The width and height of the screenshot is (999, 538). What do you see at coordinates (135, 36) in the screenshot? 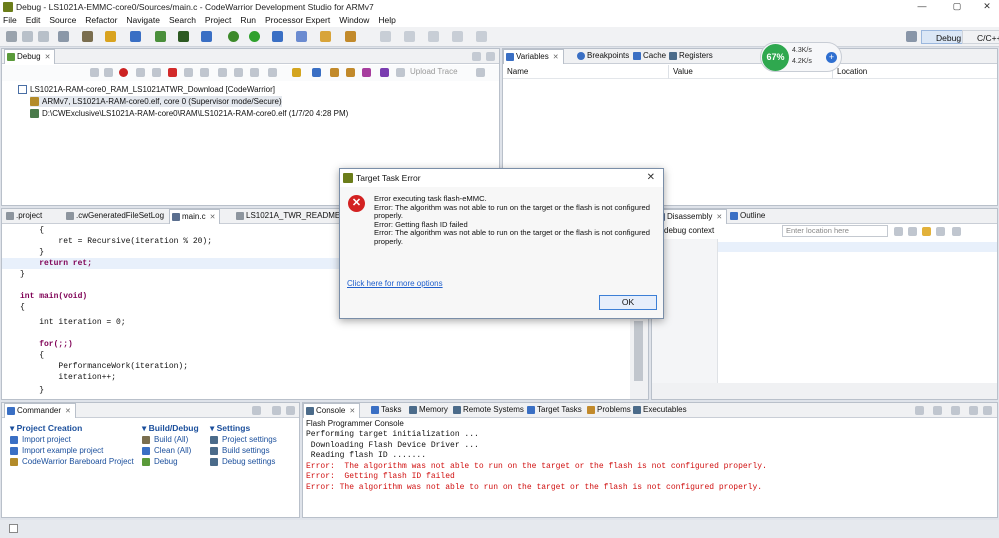
I see `target-icon` at bounding box center [135, 36].